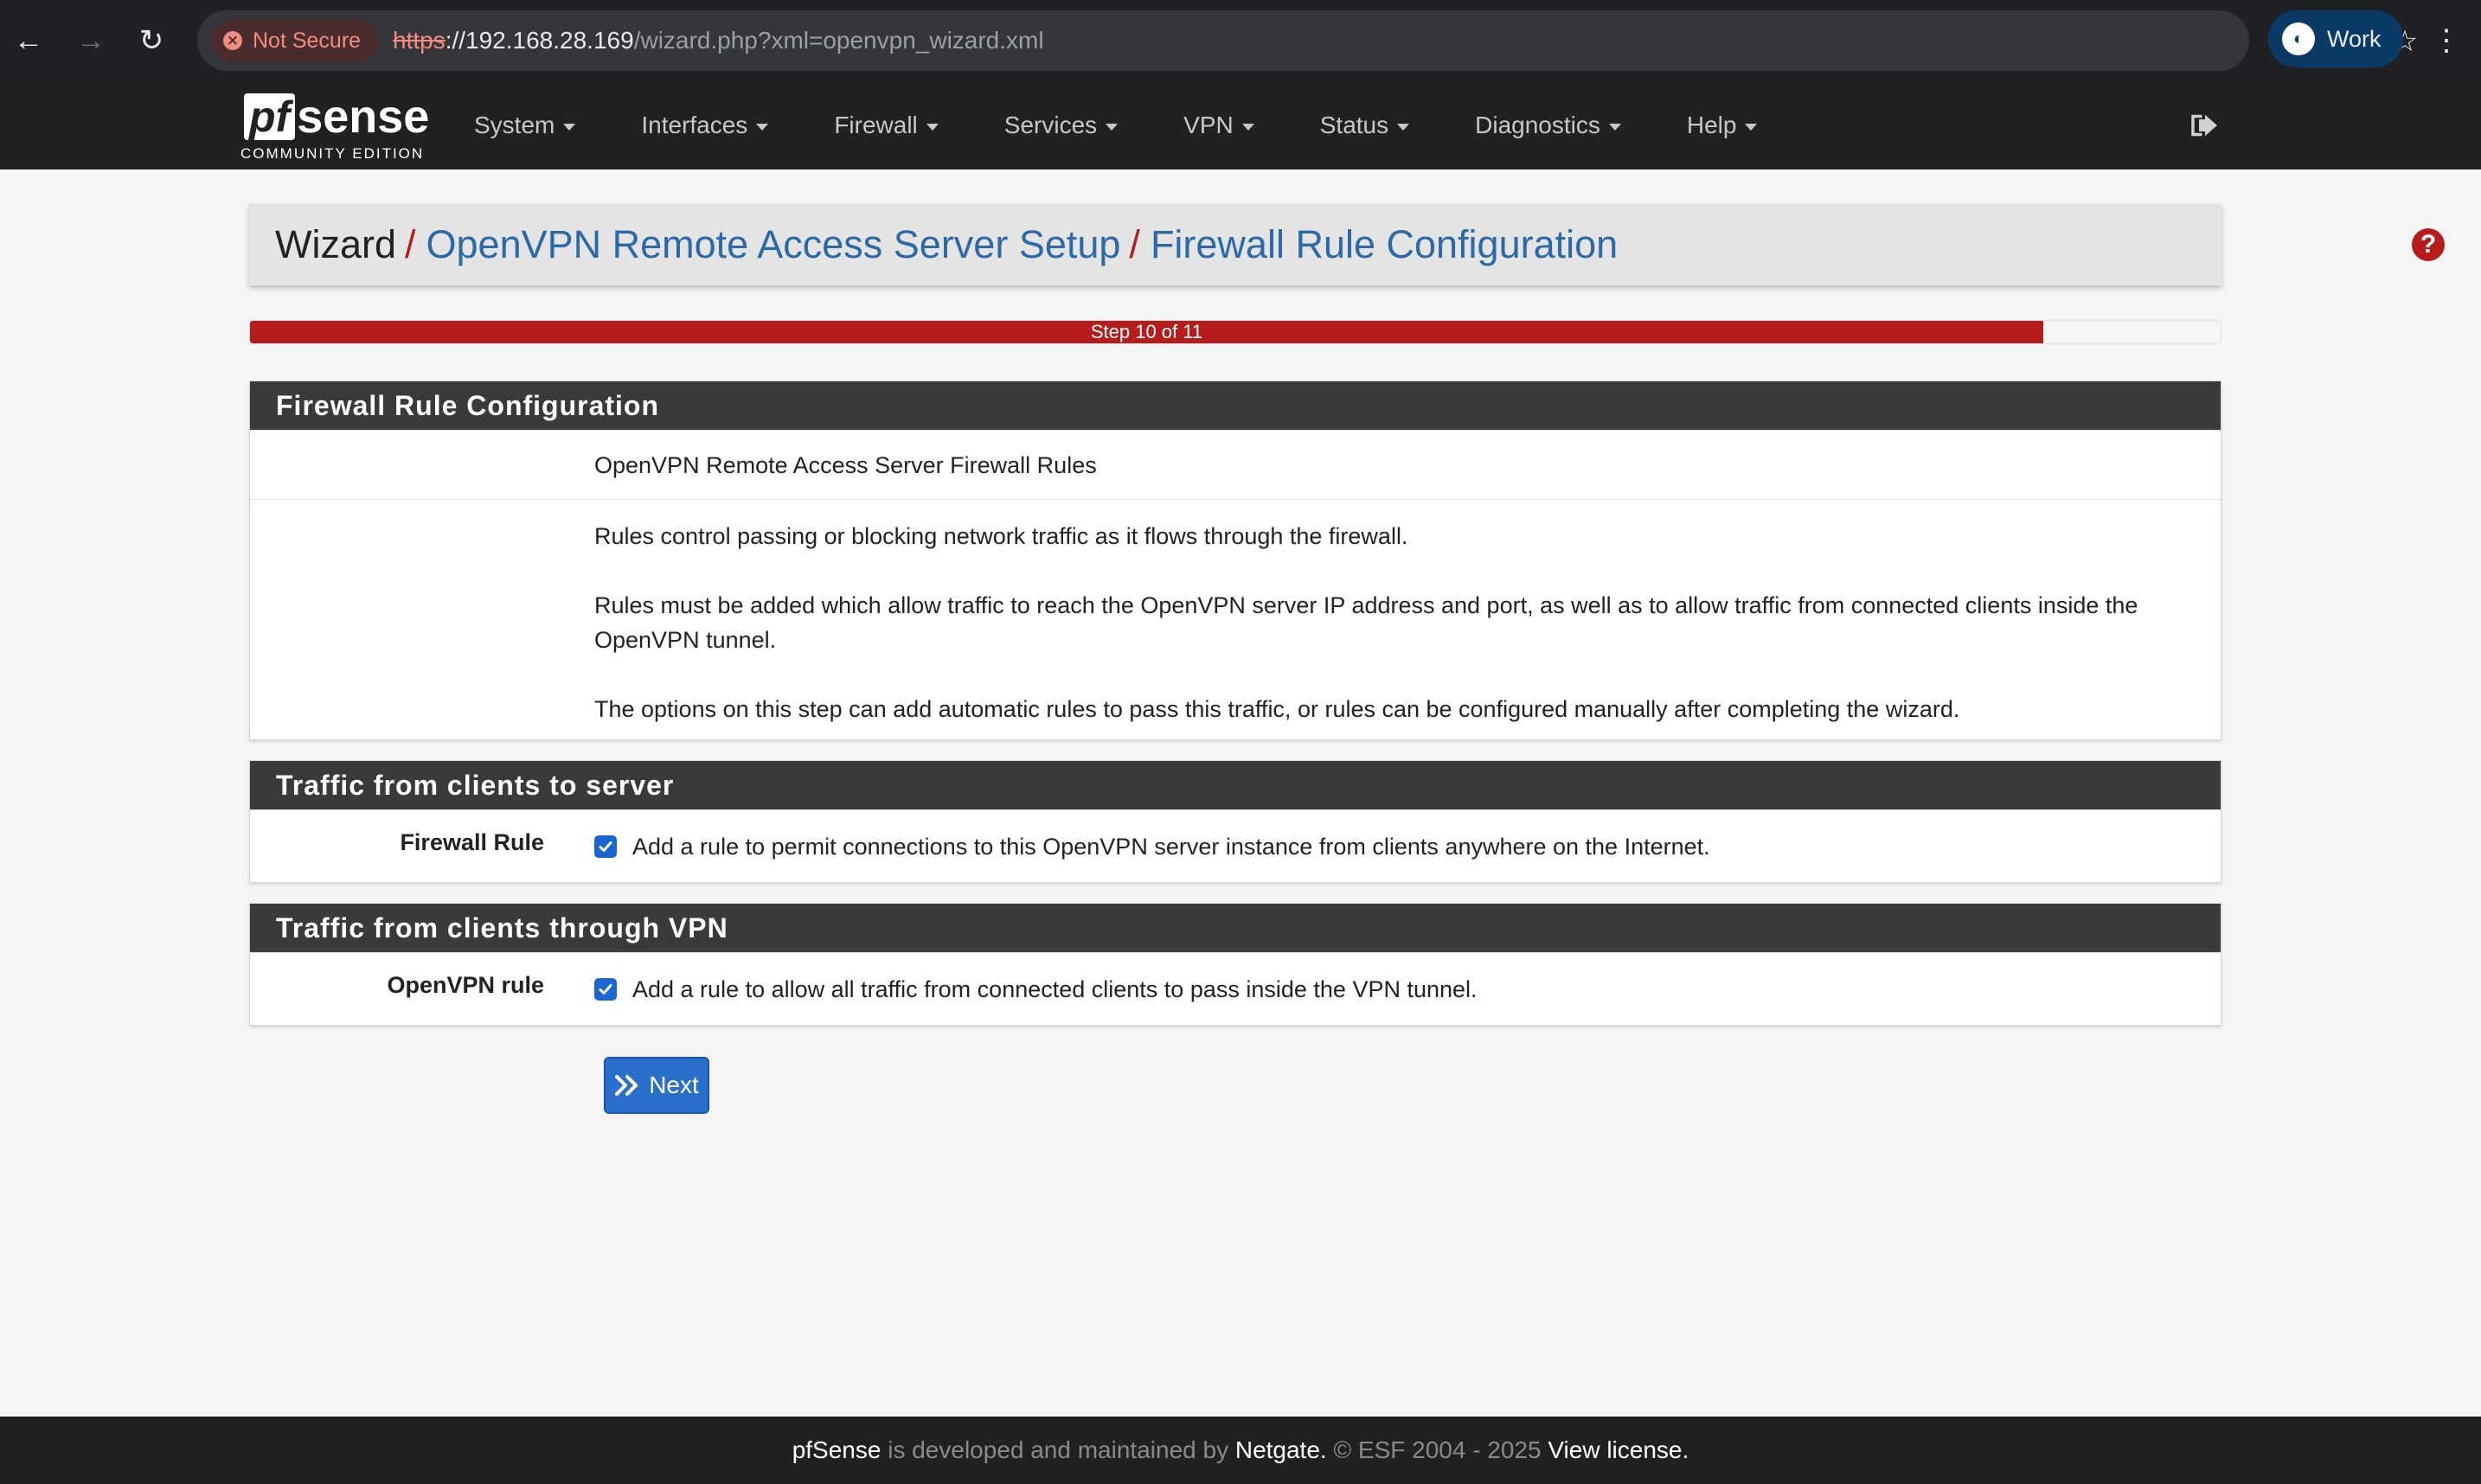 The height and width of the screenshot is (1484, 2481). I want to click on menu-services: Services, so click(1061, 126).